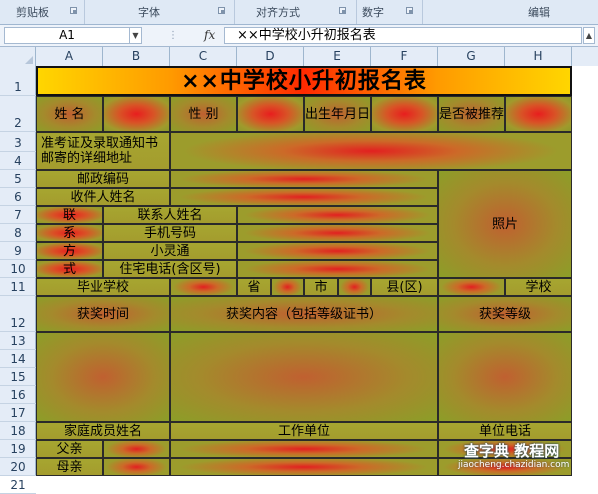 Image resolution: width=598 pixels, height=494 pixels. I want to click on name-label-cell: 姓 名, so click(69, 114).